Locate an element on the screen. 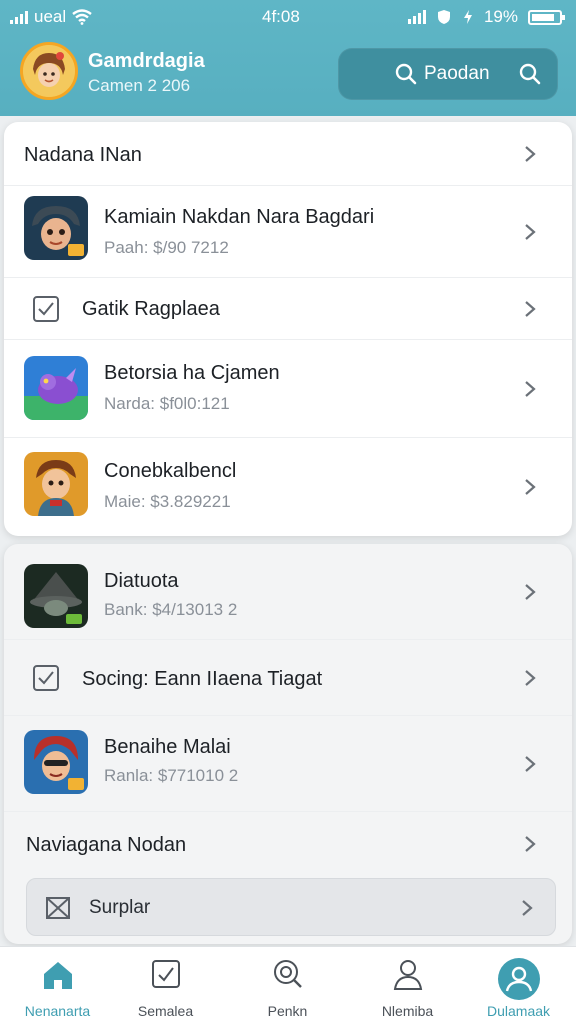 The image size is (576, 1024). section-title: Nadana INan is located at coordinates (83, 155).